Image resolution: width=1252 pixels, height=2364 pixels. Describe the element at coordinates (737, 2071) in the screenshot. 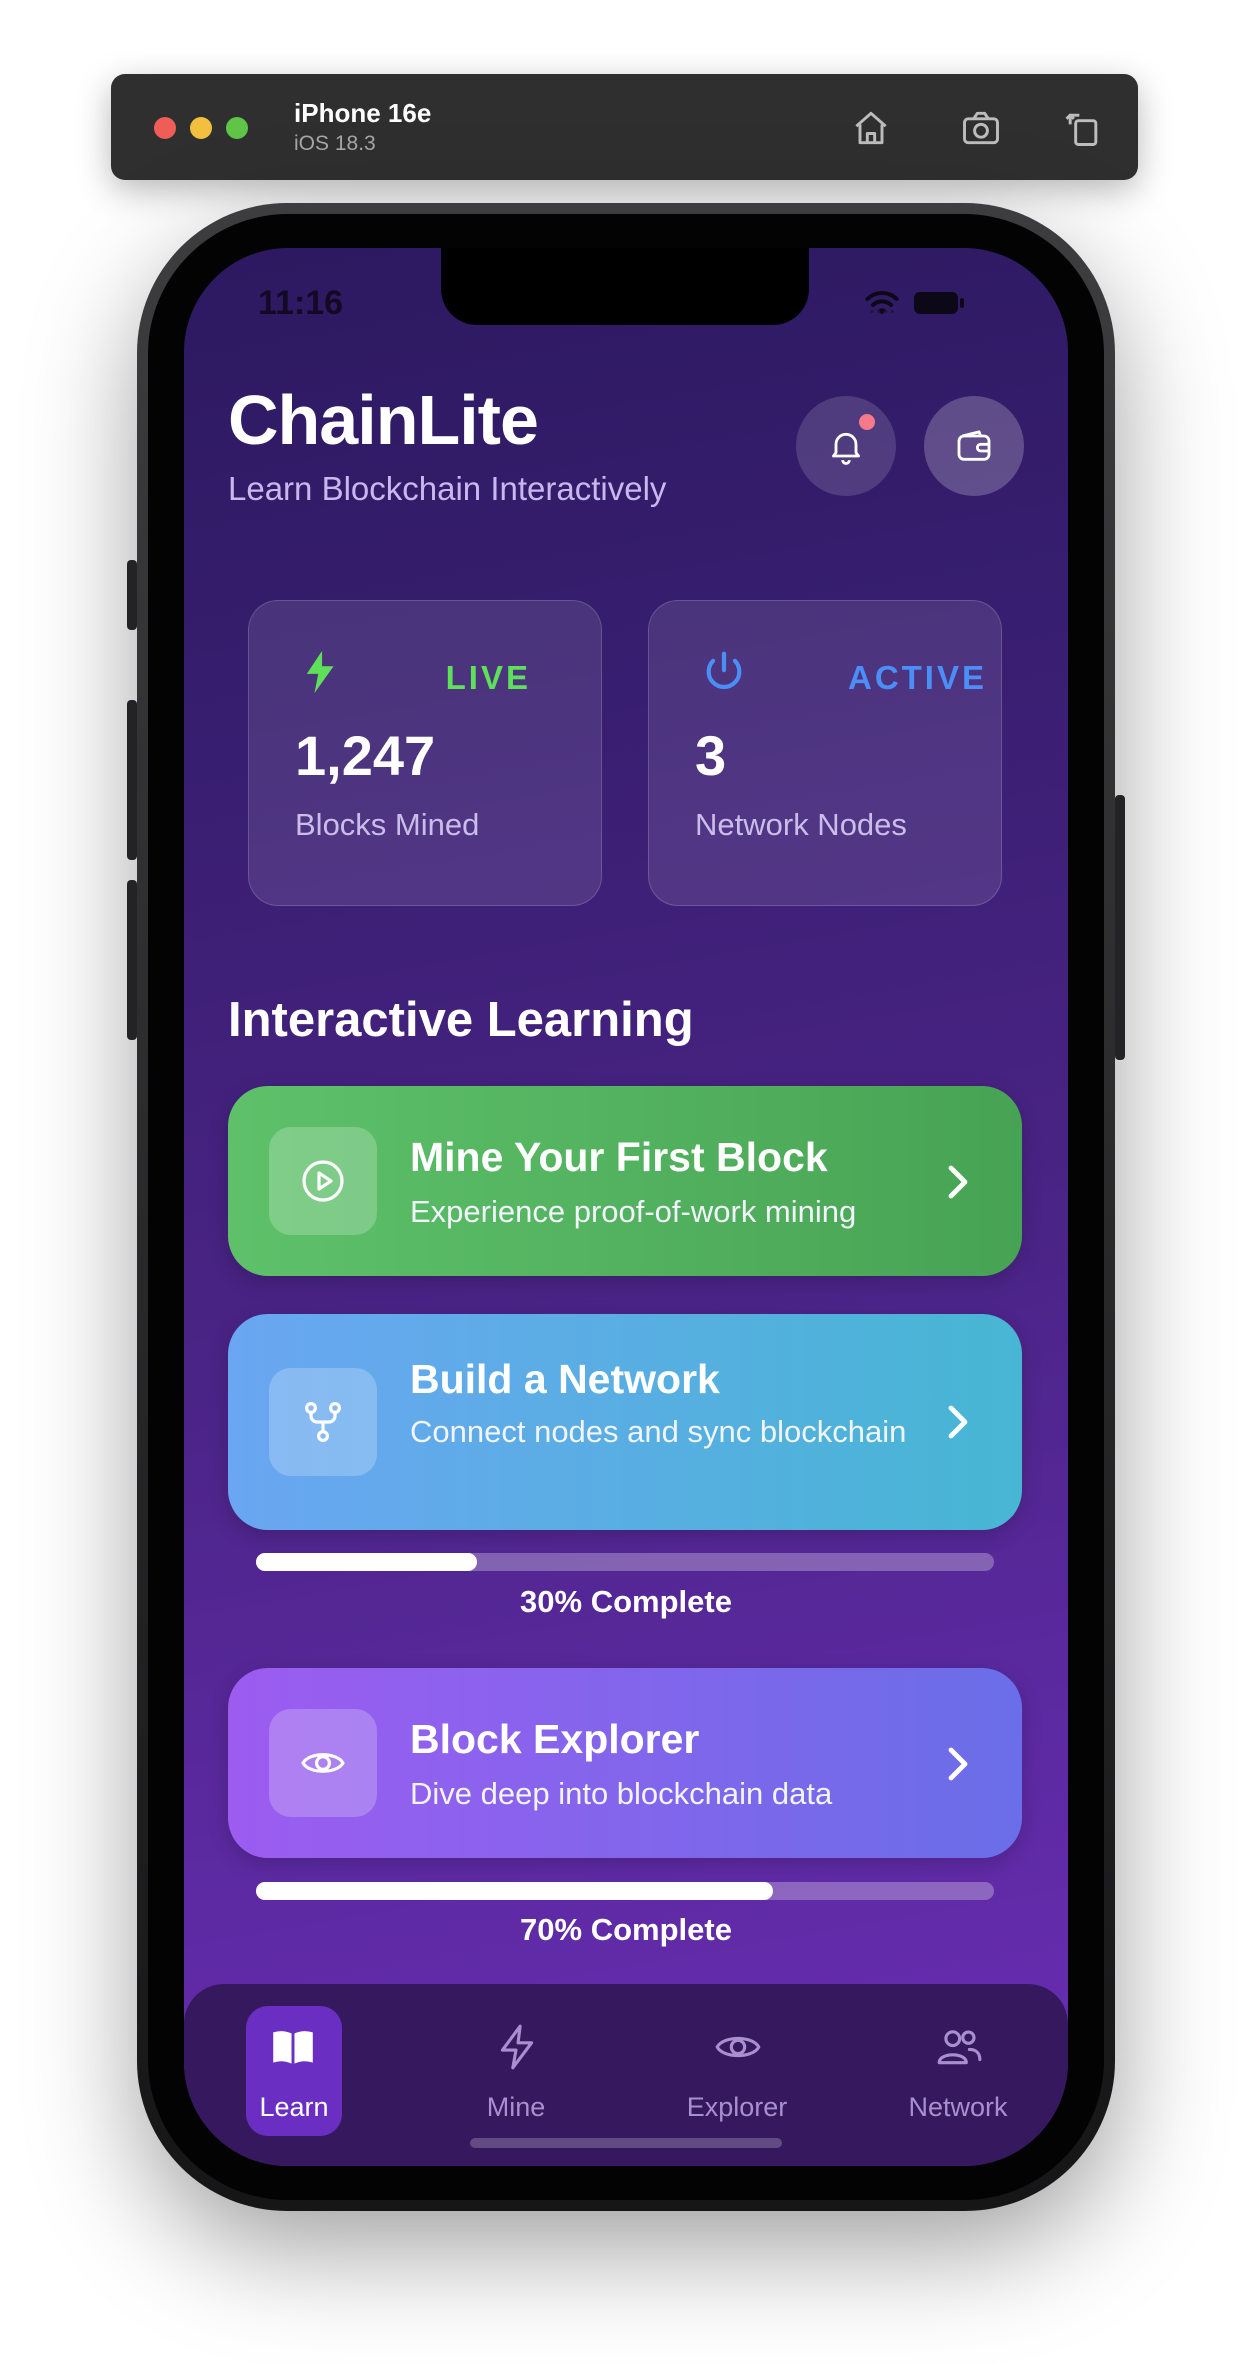

I see `tab-explorer: Explorer` at that location.